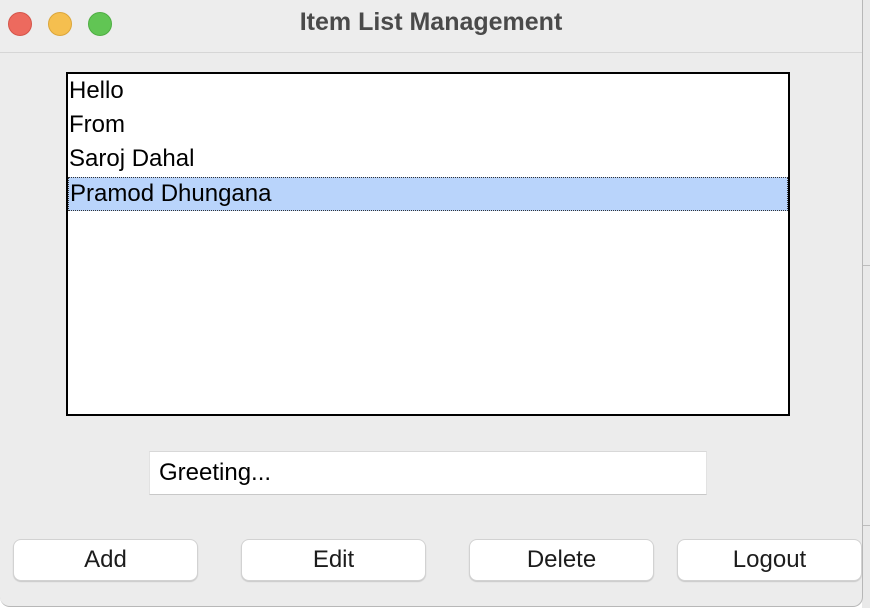 The height and width of the screenshot is (608, 870). What do you see at coordinates (431, 22) in the screenshot?
I see `window-title: Item List Management` at bounding box center [431, 22].